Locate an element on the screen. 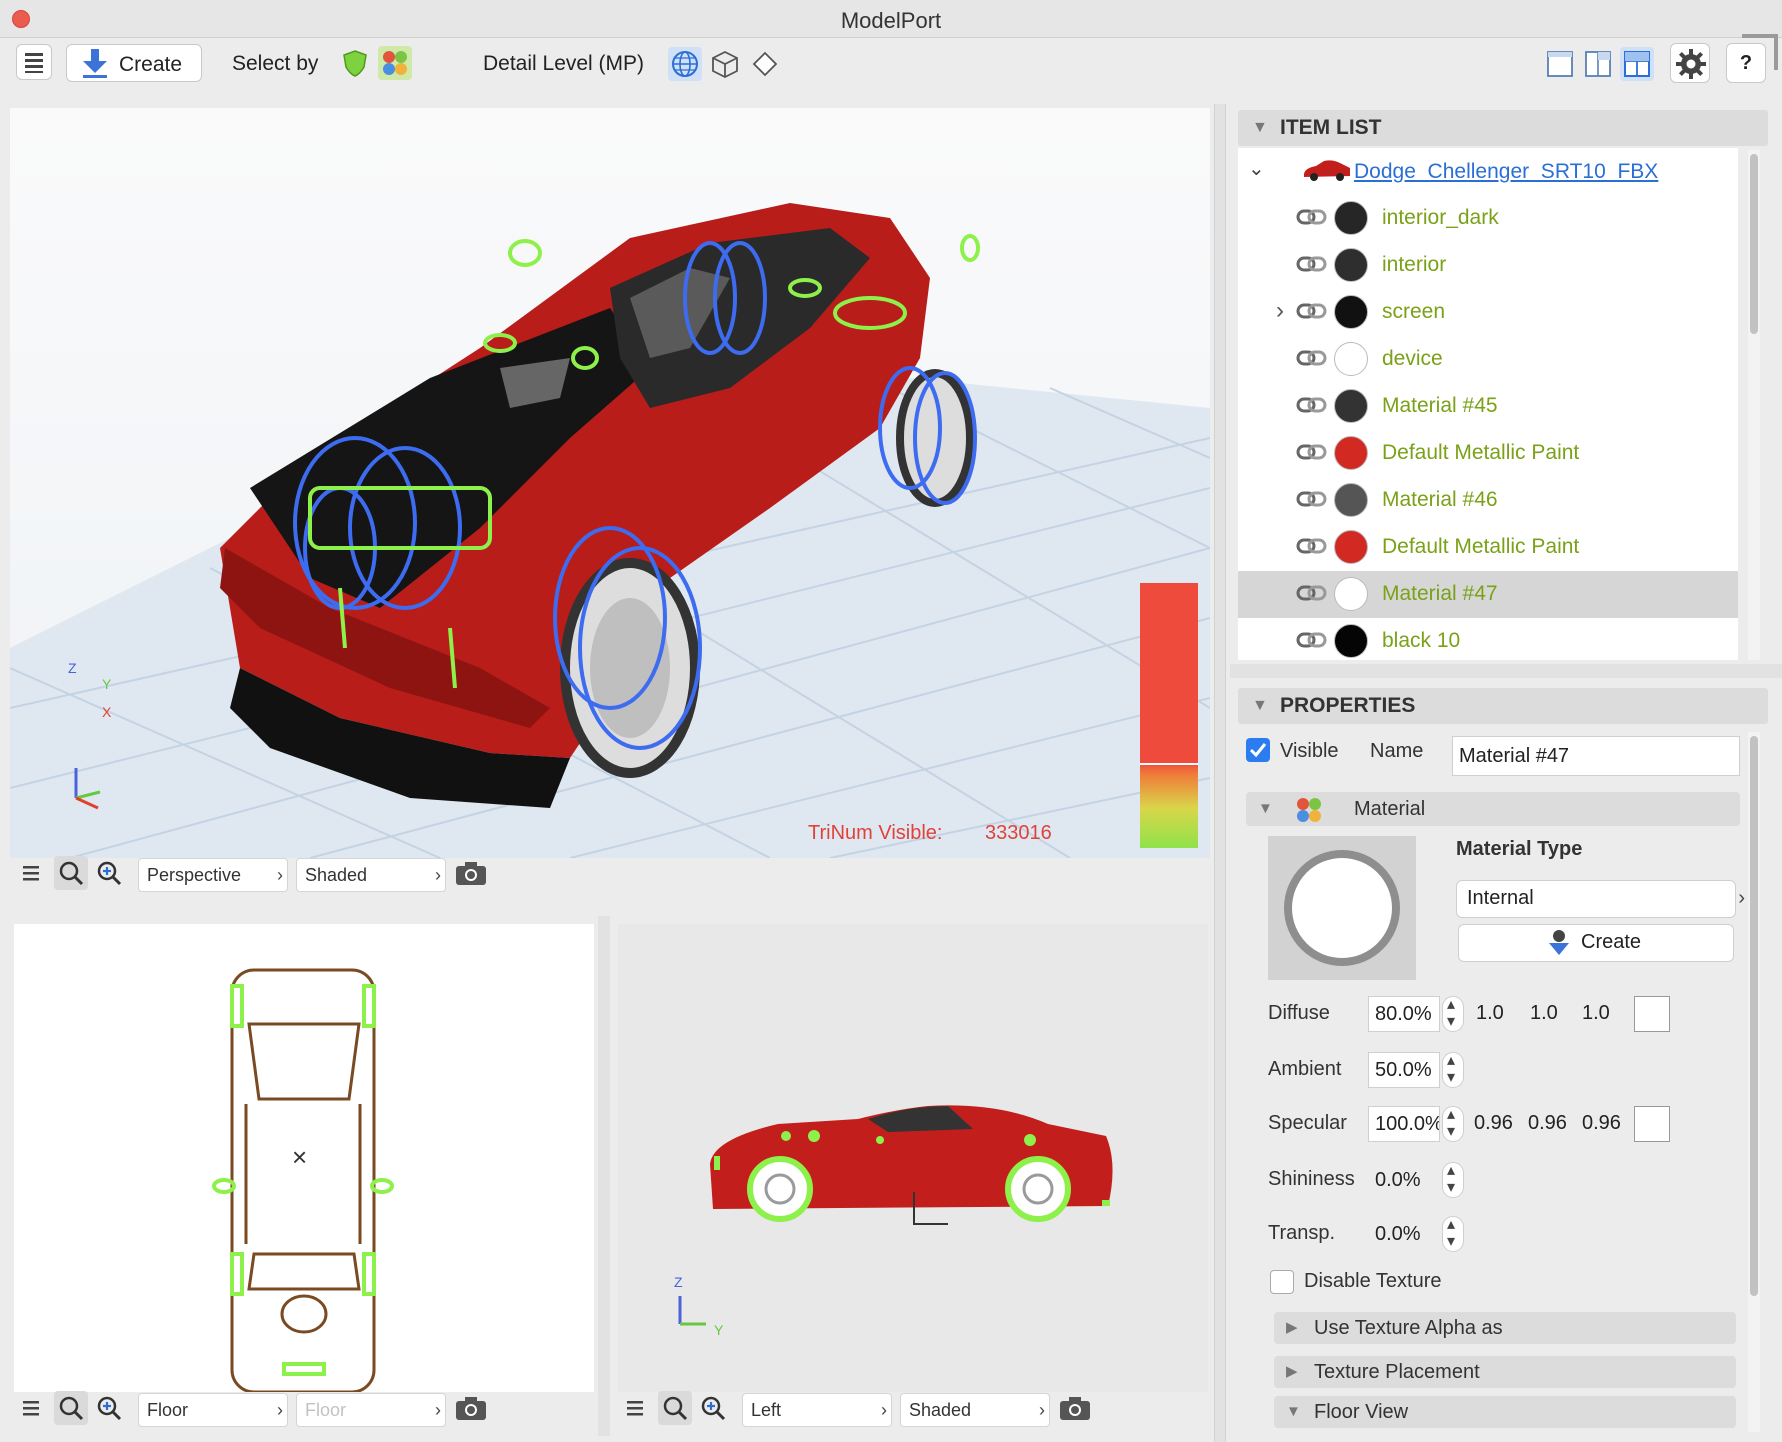 The width and height of the screenshot is (1782, 1442). detail-level-box-button is located at coordinates (725, 64).